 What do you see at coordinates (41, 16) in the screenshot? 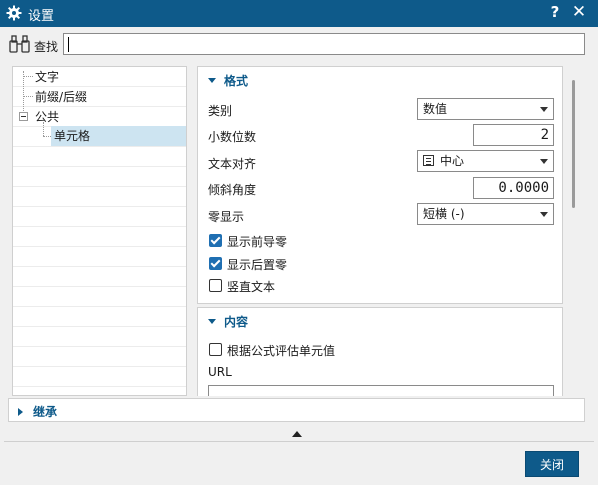
I see `window-title: 设置` at bounding box center [41, 16].